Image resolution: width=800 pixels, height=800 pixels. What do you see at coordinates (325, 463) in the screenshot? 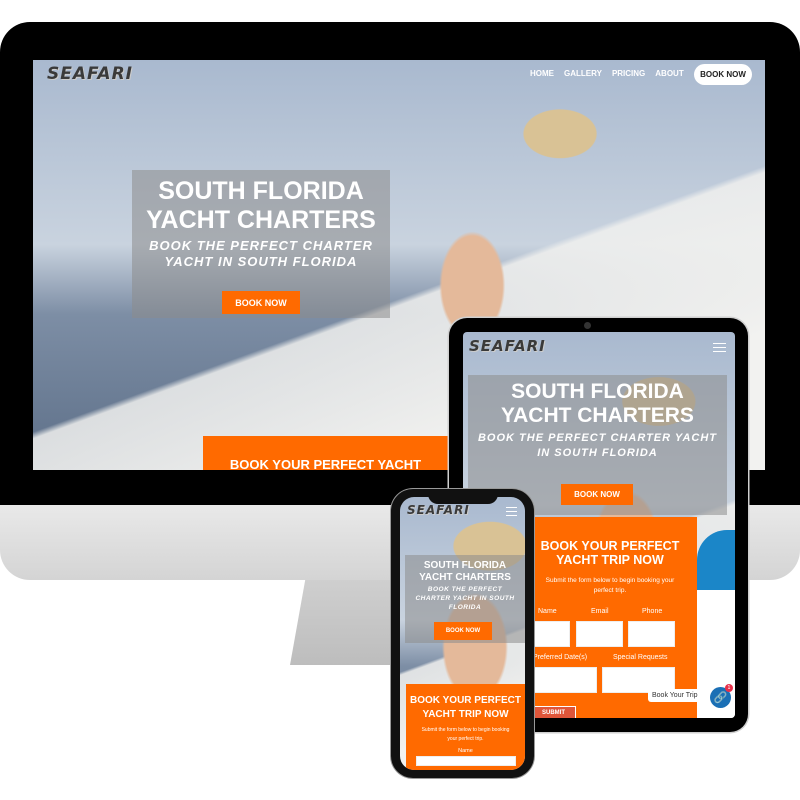
I see `booking-title: BOOK YOUR PERFECT YACHT` at bounding box center [325, 463].